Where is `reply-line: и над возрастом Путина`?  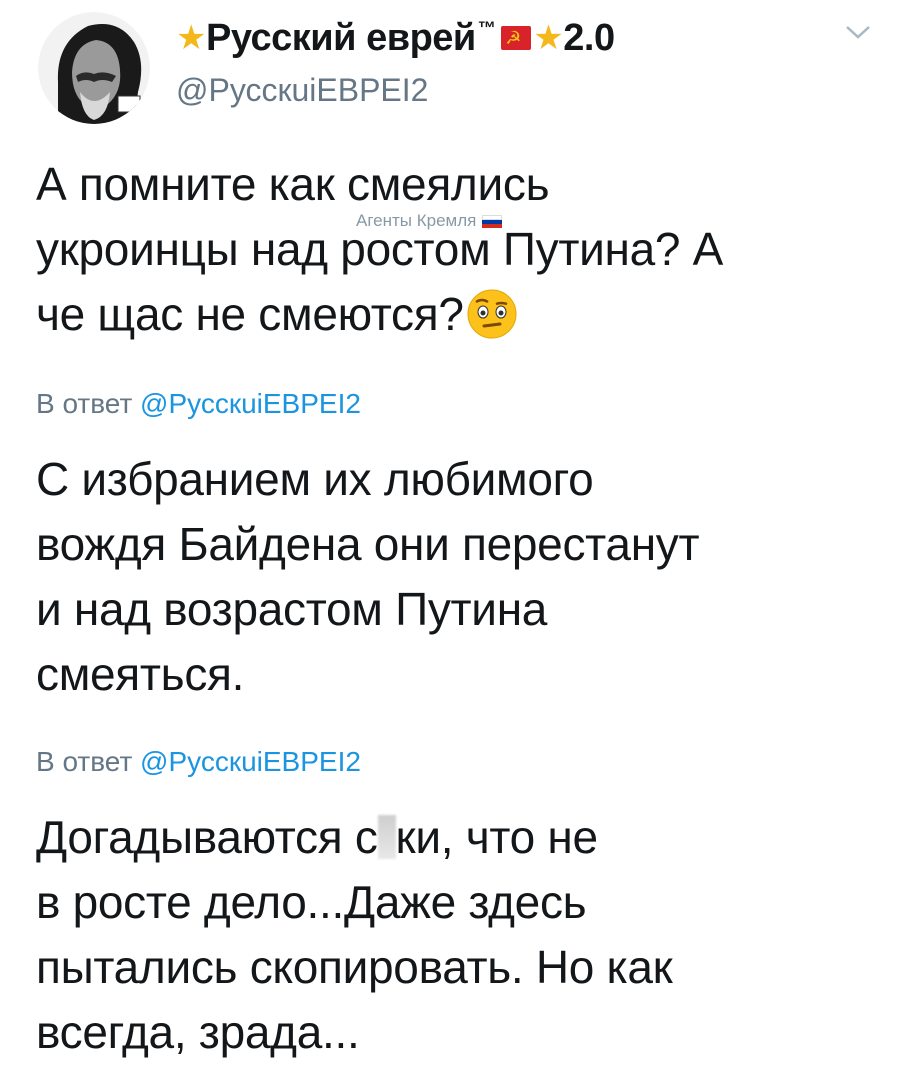 reply-line: и над возрастом Путина is located at coordinates (292, 609).